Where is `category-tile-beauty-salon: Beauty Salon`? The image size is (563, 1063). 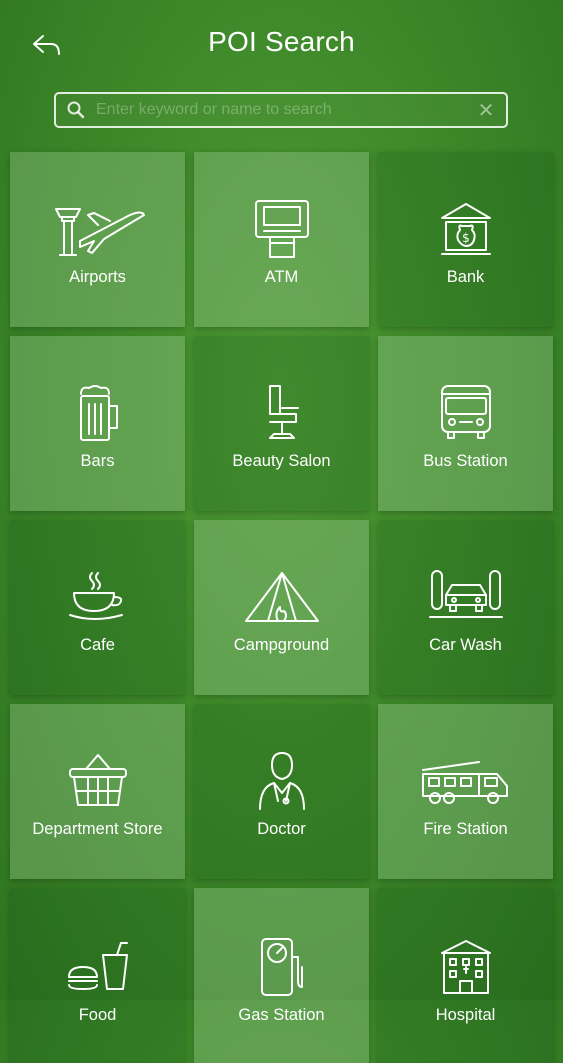
category-tile-beauty-salon: Beauty Salon is located at coordinates (281, 423).